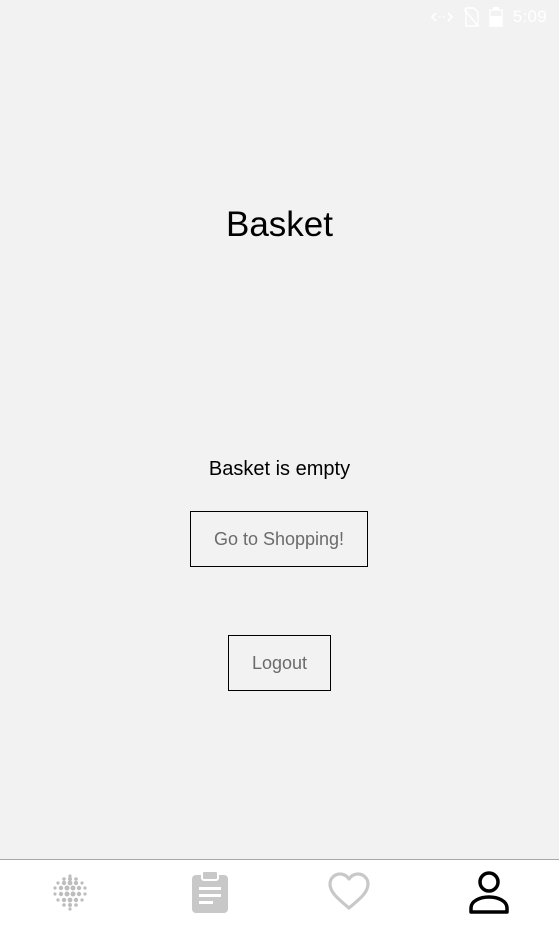  What do you see at coordinates (529, 16) in the screenshot?
I see `status-time: 5:09` at bounding box center [529, 16].